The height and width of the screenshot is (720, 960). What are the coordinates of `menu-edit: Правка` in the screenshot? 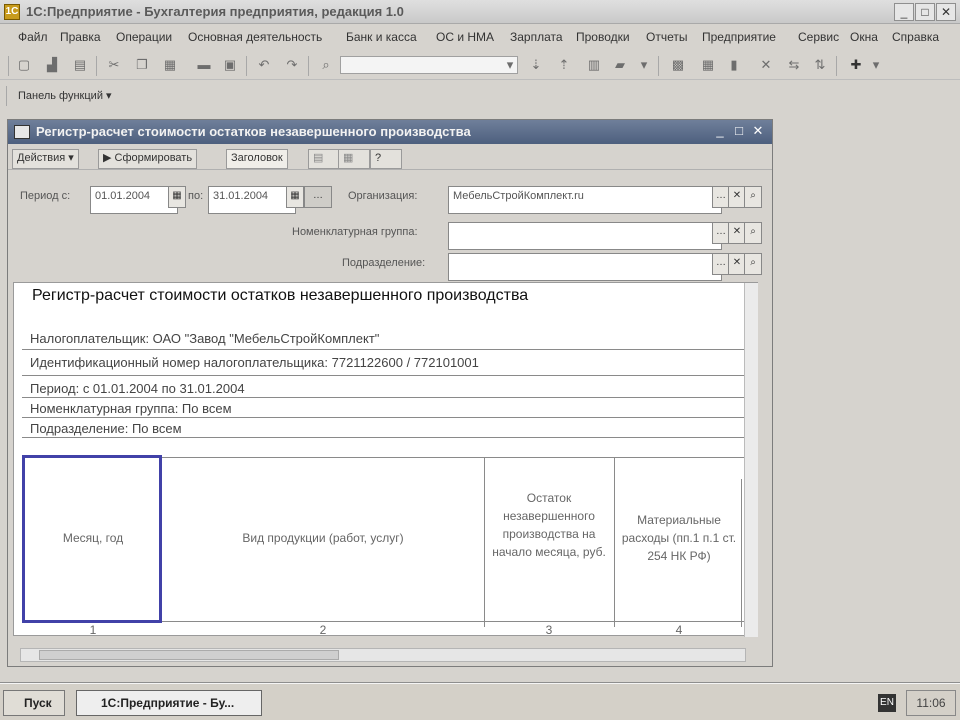 It's located at (80, 37).